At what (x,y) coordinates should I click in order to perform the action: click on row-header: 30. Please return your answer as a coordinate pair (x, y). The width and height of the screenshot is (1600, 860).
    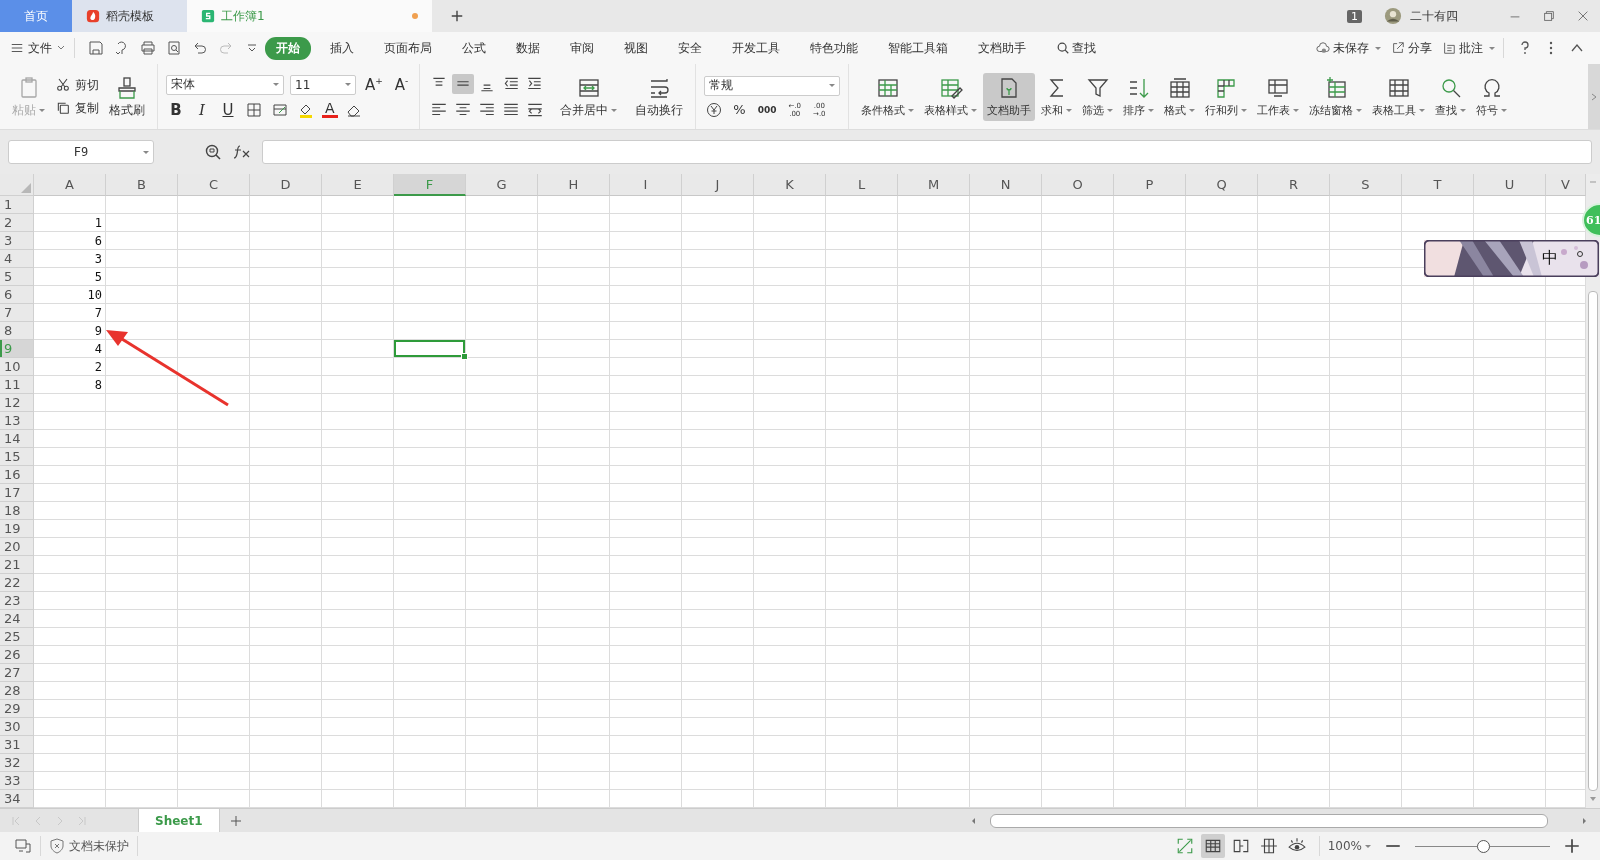
    Looking at the image, I should click on (17, 727).